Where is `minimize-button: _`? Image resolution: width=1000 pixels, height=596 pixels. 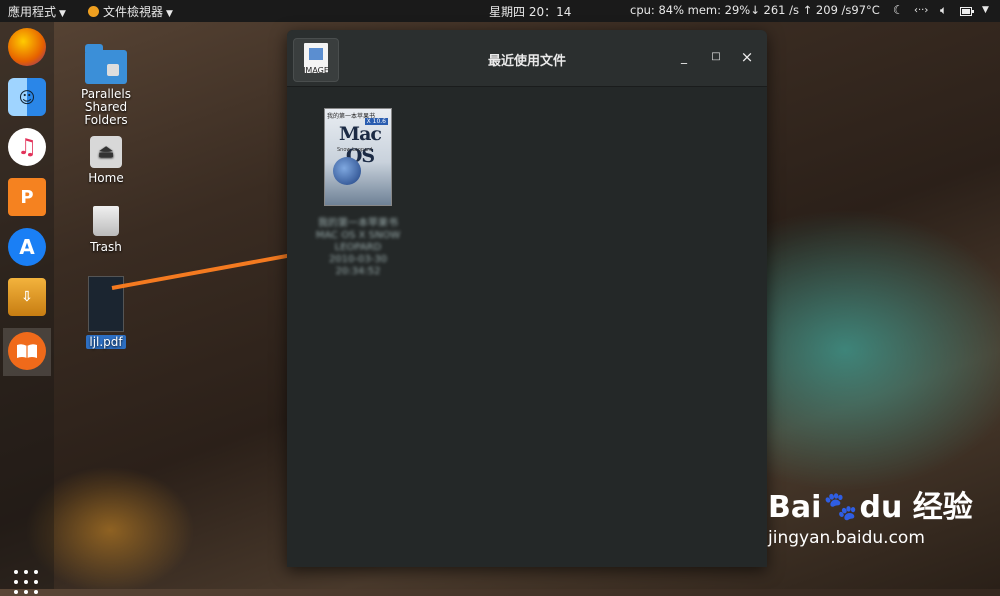
minimize-button: _ is located at coordinates (684, 57).